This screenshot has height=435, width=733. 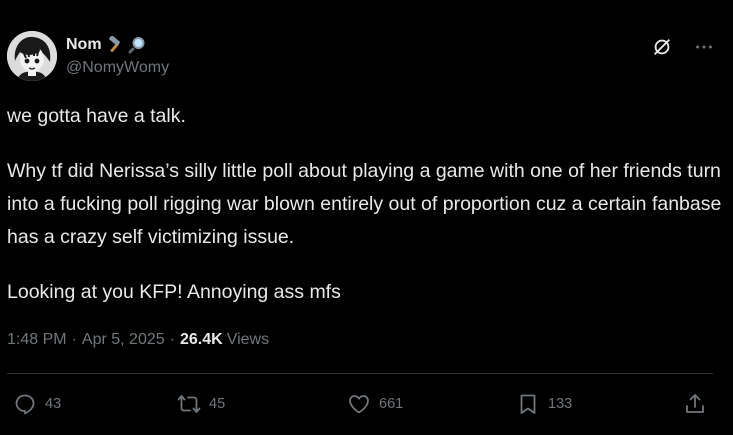 What do you see at coordinates (360, 373) in the screenshot?
I see `divider` at bounding box center [360, 373].